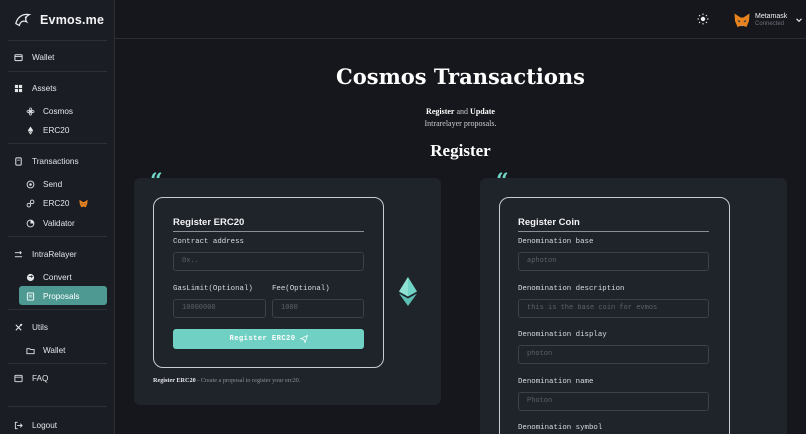 Image resolution: width=806 pixels, height=434 pixels. Describe the element at coordinates (57, 277) in the screenshot. I see `sidebar-item-label: Convert` at that location.